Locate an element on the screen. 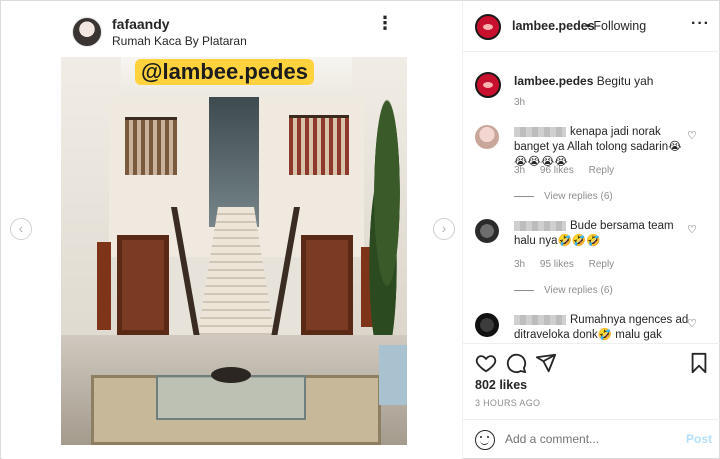 The width and height of the screenshot is (720, 459). post-button: Post is located at coordinates (699, 439).